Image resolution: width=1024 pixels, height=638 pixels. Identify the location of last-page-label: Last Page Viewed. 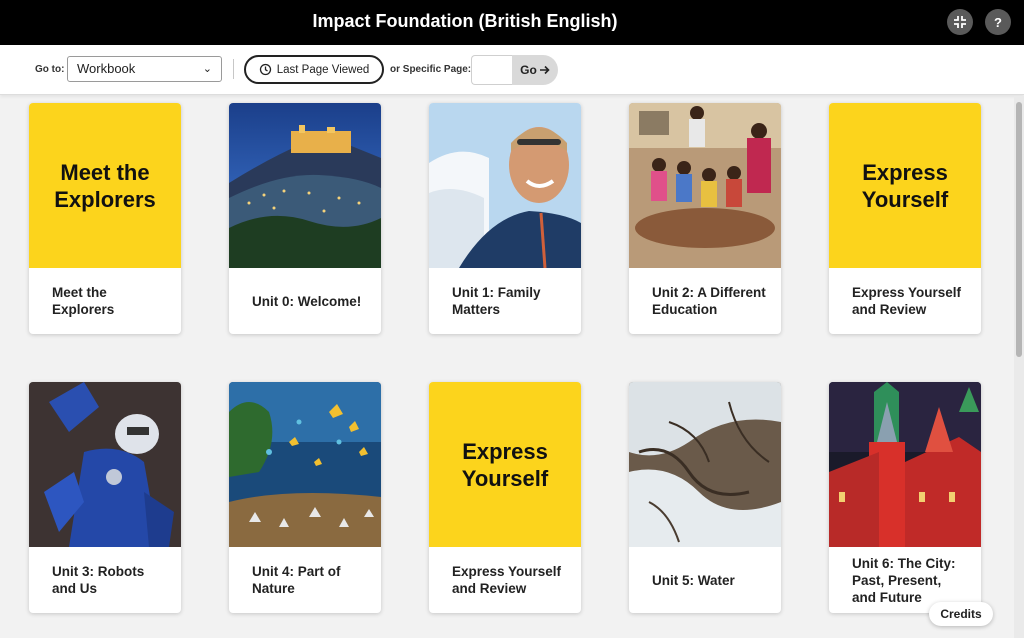
(323, 69).